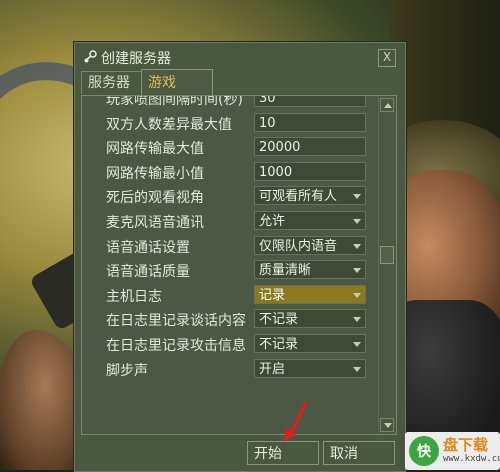 The width and height of the screenshot is (500, 472). I want to click on setting-value: 20000, so click(280, 148).